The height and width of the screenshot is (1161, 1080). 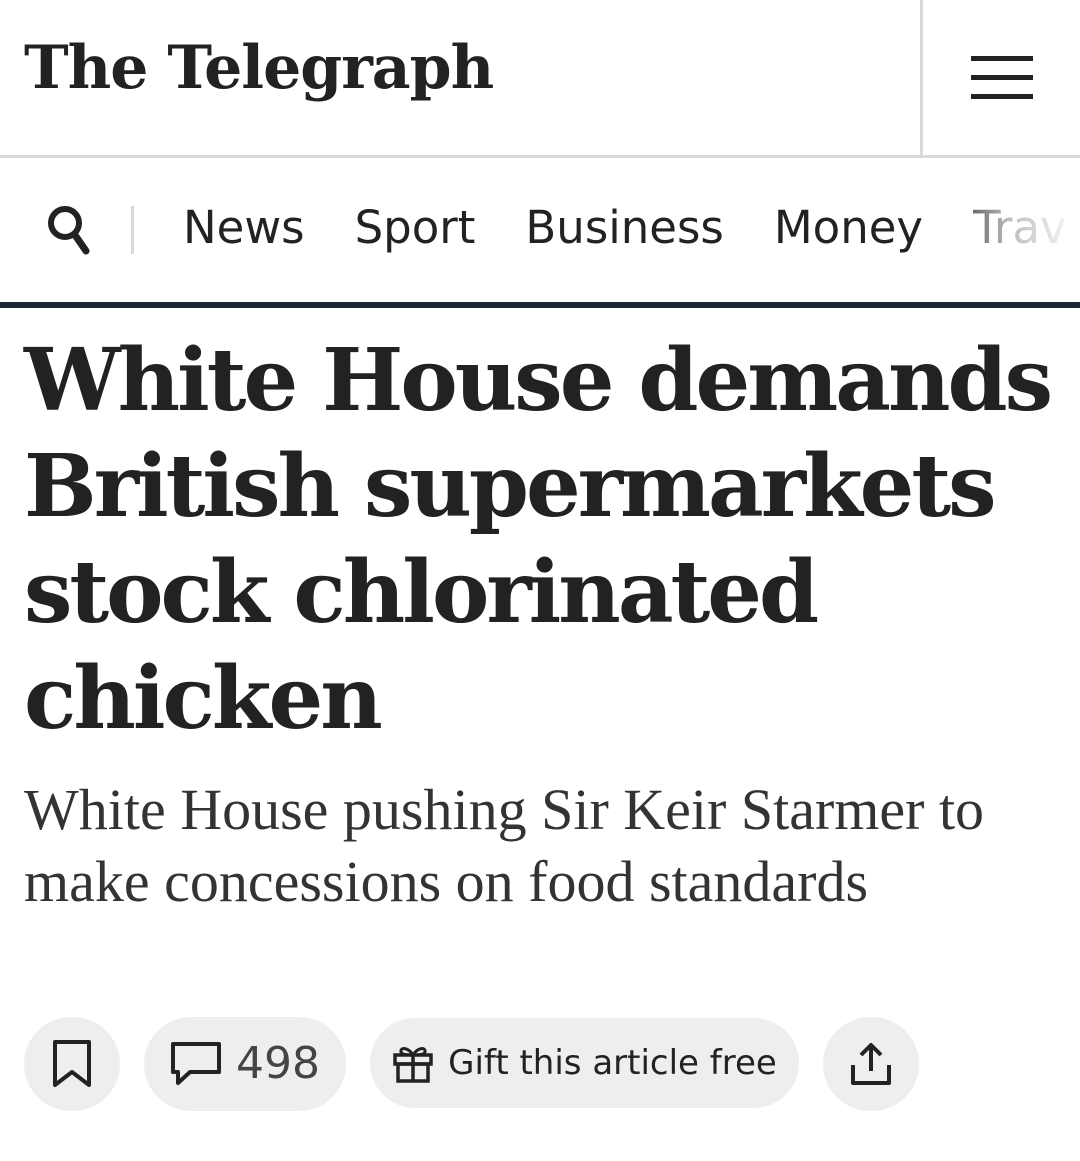 I want to click on menu-button, so click(x=1001, y=77).